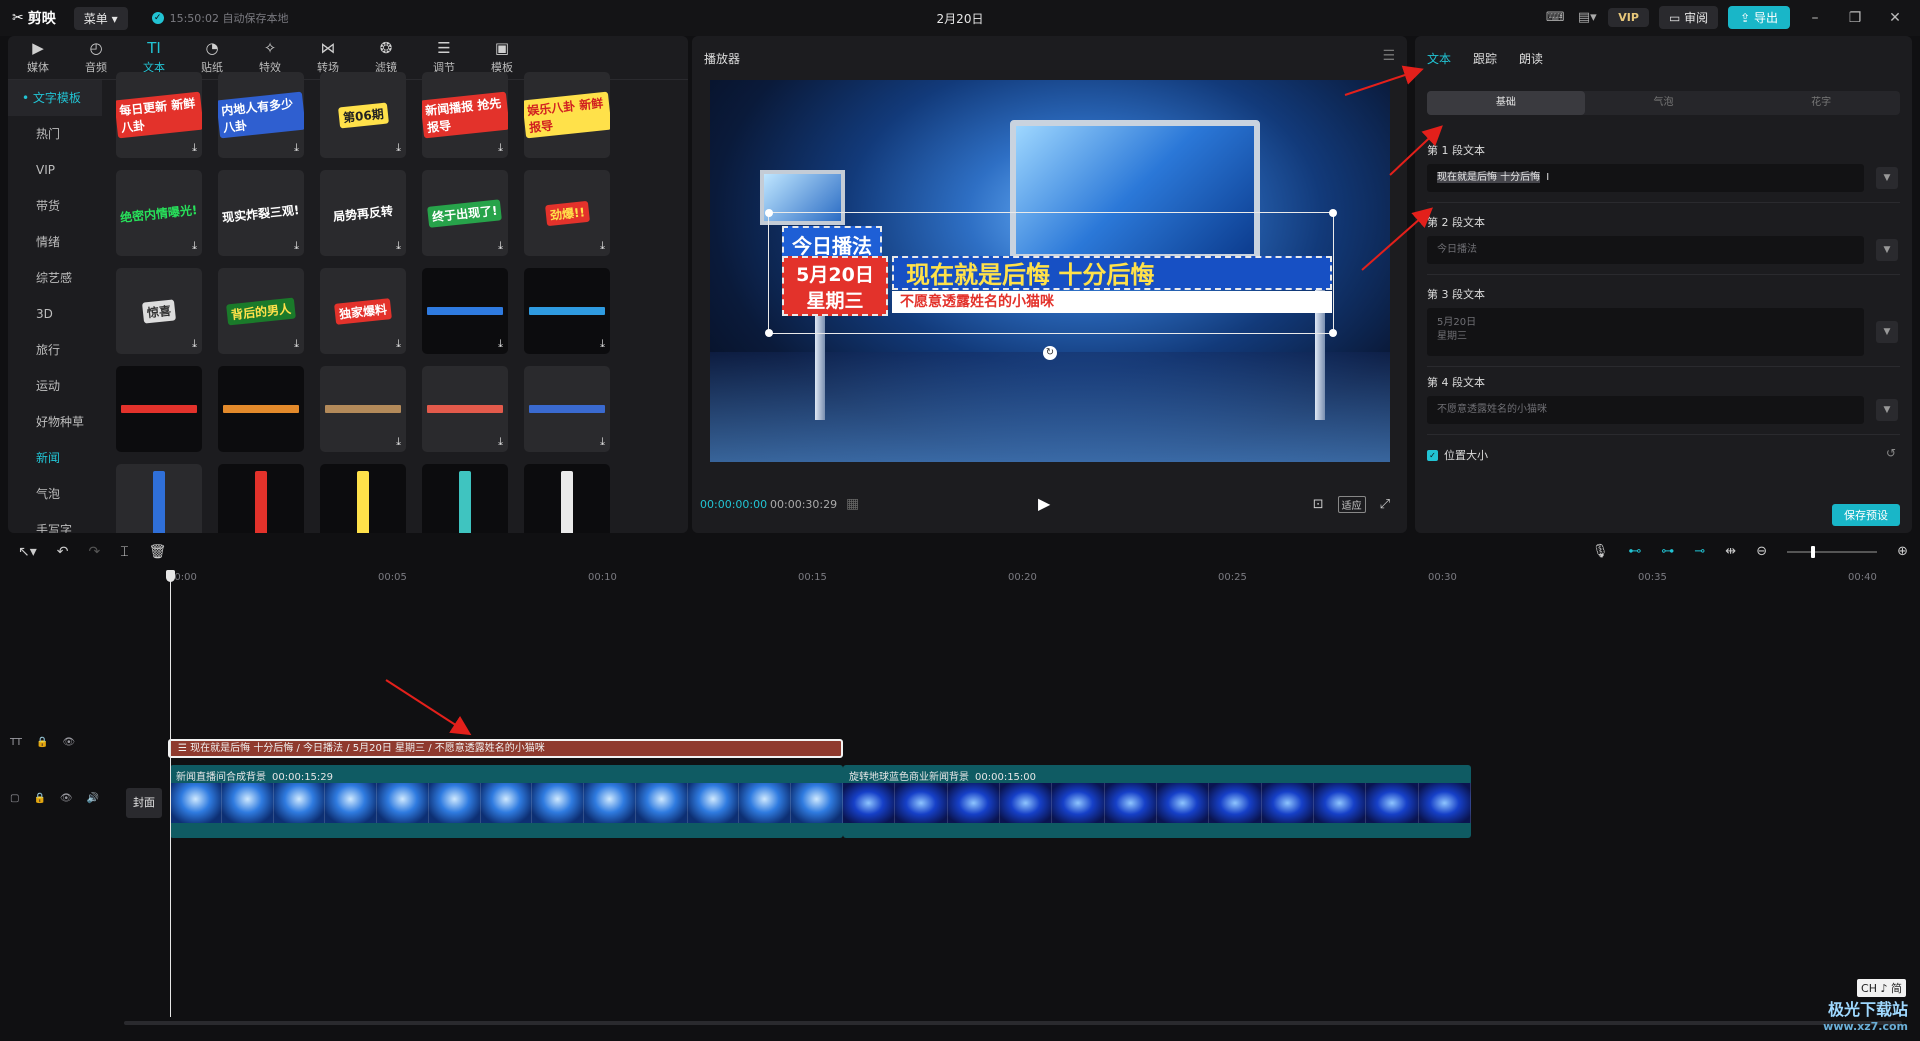  What do you see at coordinates (55, 206) in the screenshot?
I see `nav-item: 带货` at bounding box center [55, 206].